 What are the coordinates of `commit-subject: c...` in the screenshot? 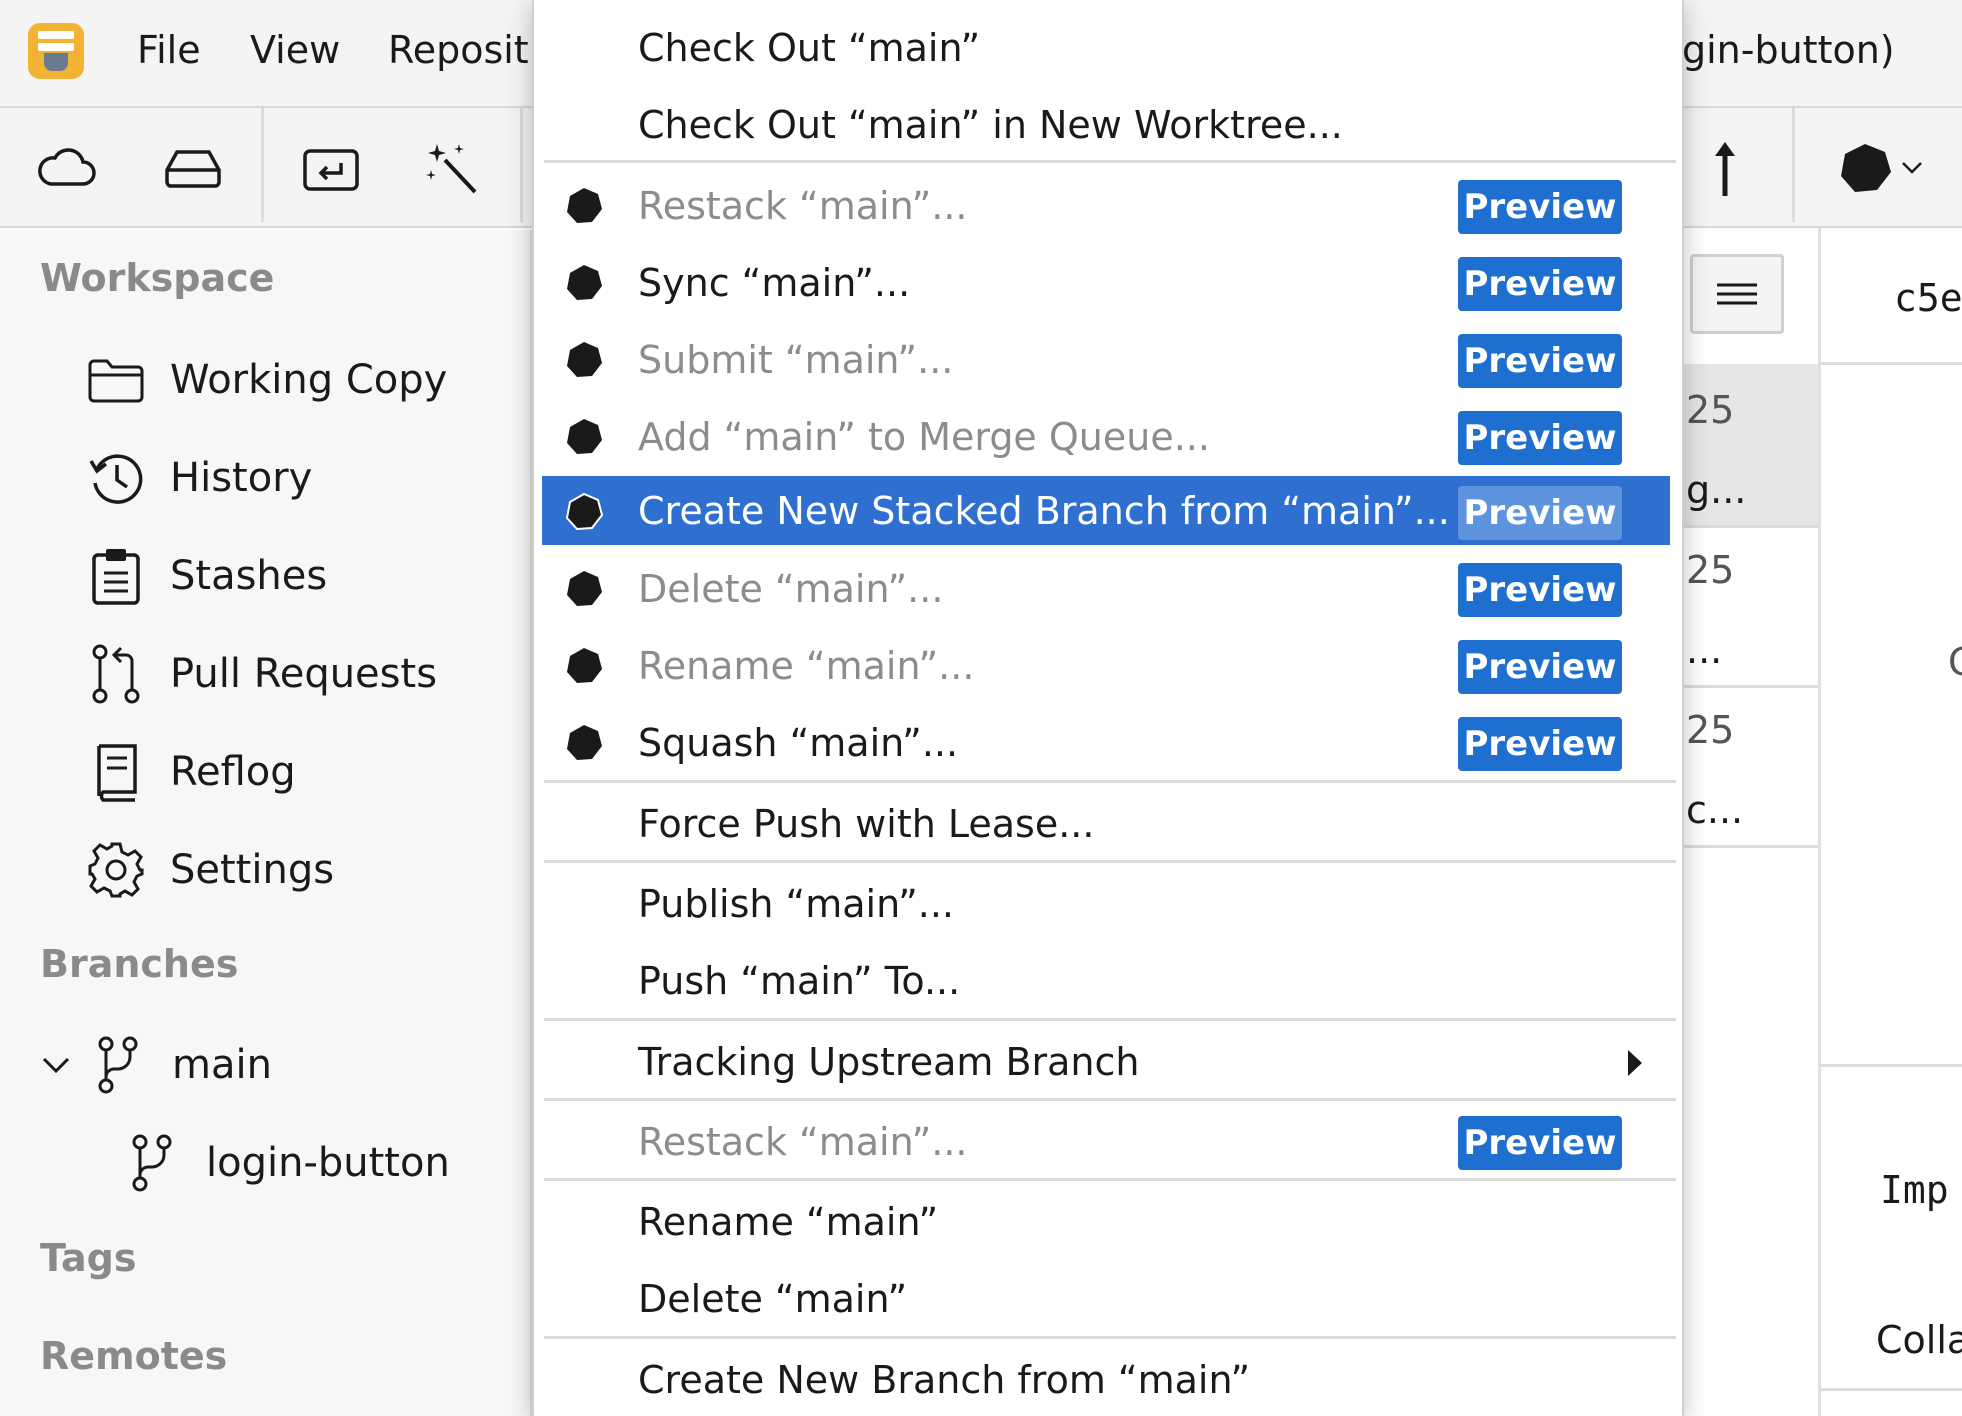 It's located at (1715, 810).